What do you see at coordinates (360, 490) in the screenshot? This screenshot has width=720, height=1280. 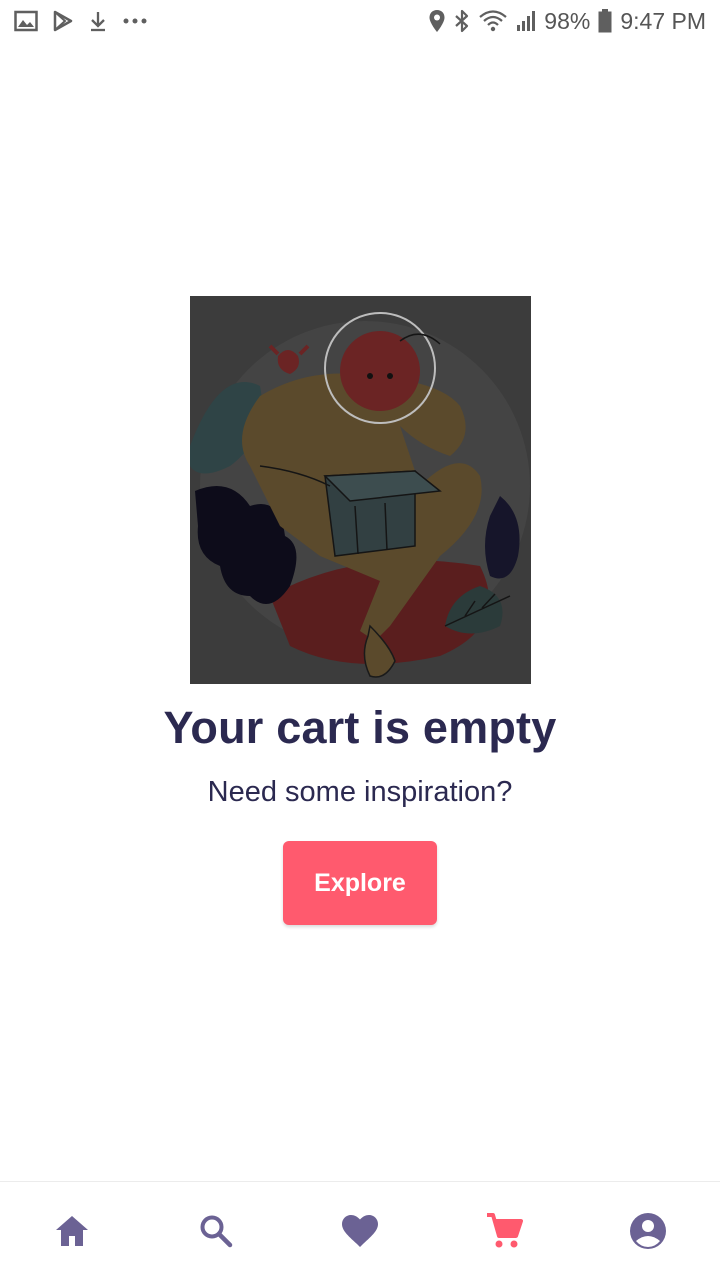 I see `astronaut-opening-box-illustration` at bounding box center [360, 490].